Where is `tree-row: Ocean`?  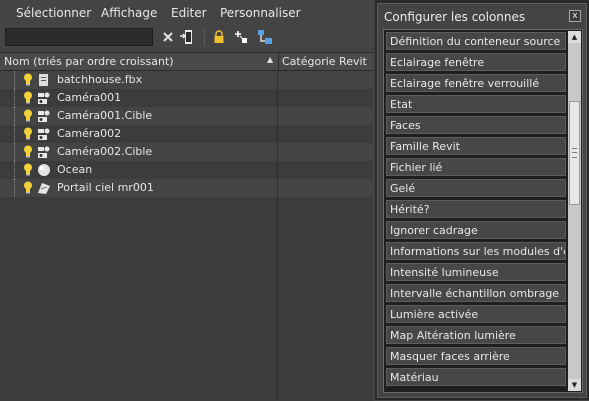 tree-row: Ocean is located at coordinates (186, 170).